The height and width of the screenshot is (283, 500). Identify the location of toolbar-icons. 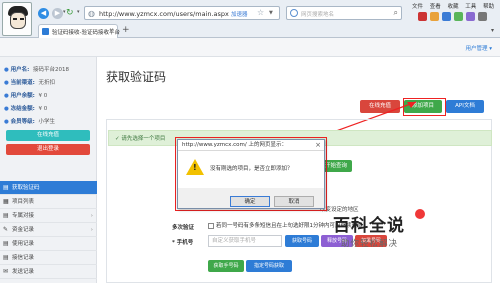
(458, 17).